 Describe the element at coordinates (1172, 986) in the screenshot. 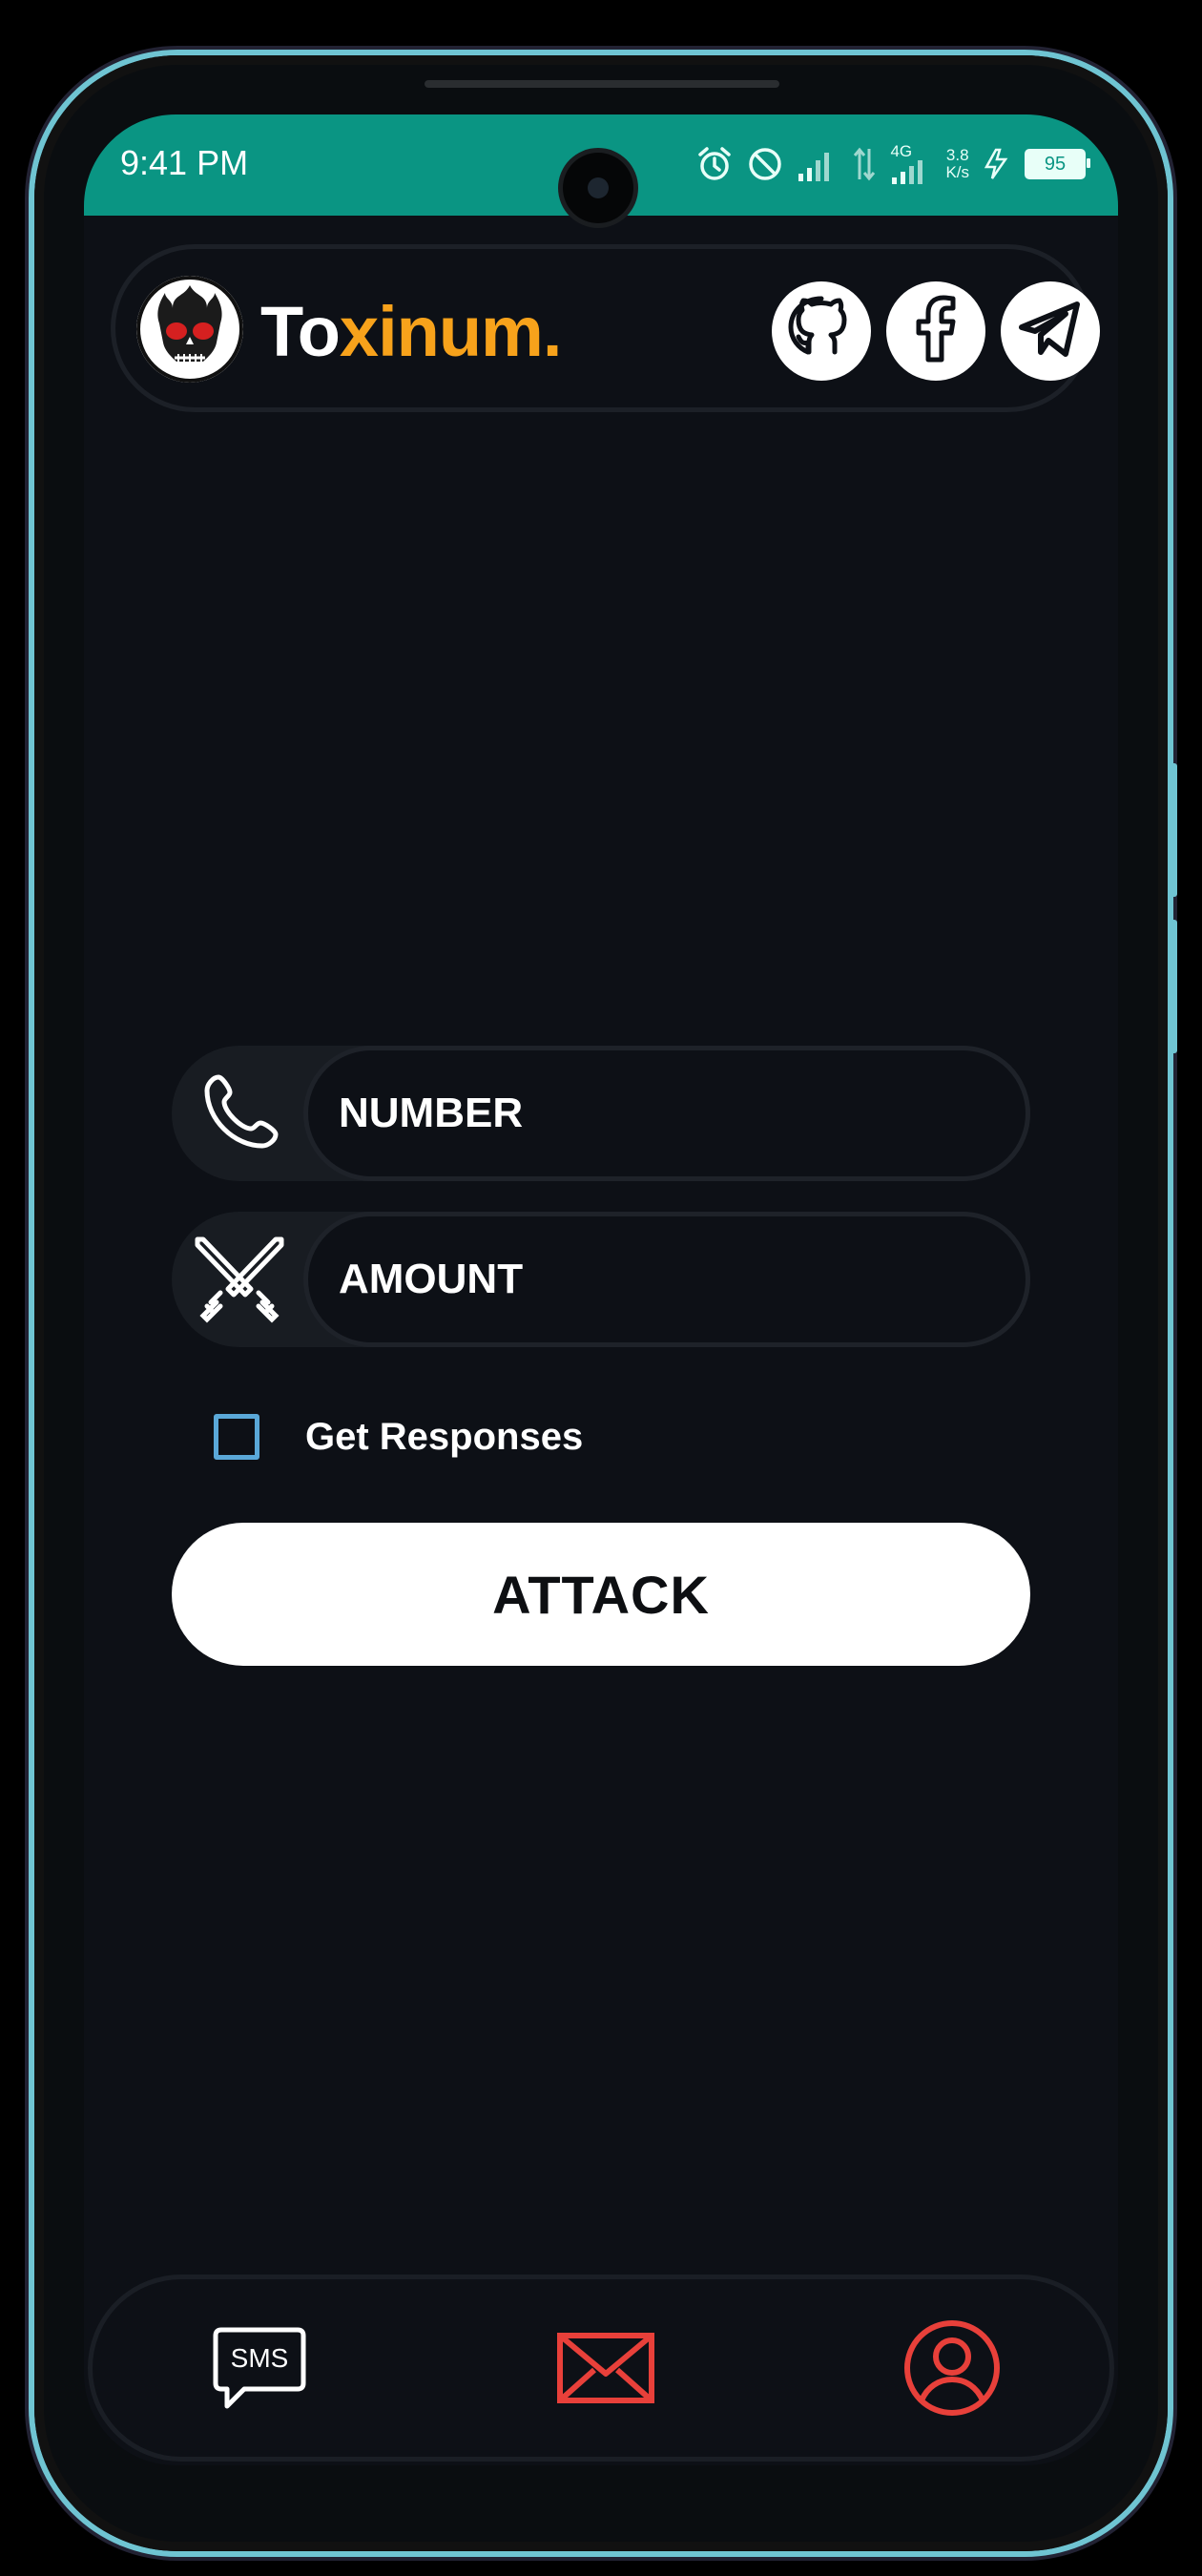

I see `power-button` at that location.